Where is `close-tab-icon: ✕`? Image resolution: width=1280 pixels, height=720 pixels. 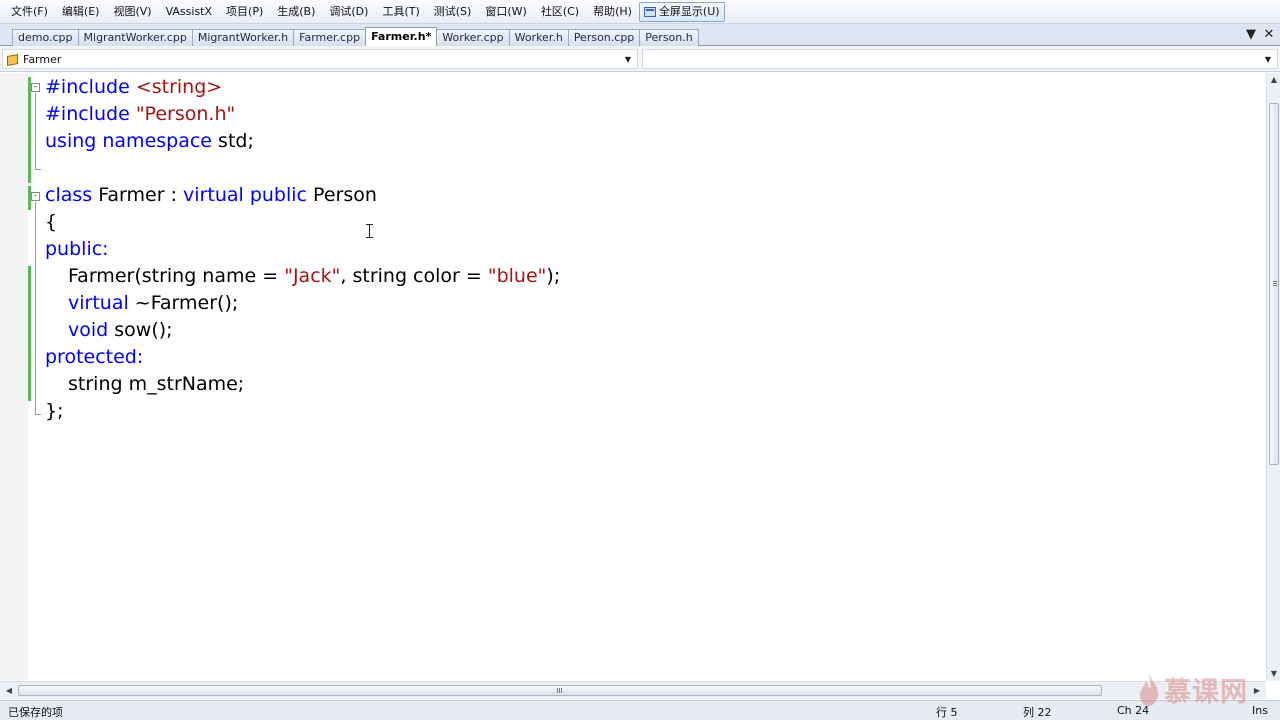 close-tab-icon: ✕ is located at coordinates (1269, 35).